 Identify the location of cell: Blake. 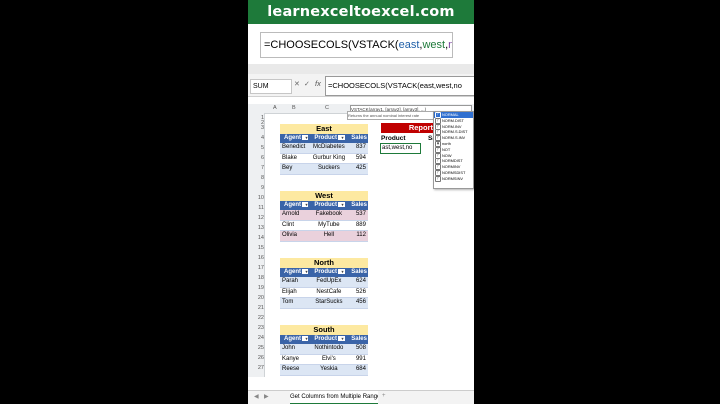
(294, 159).